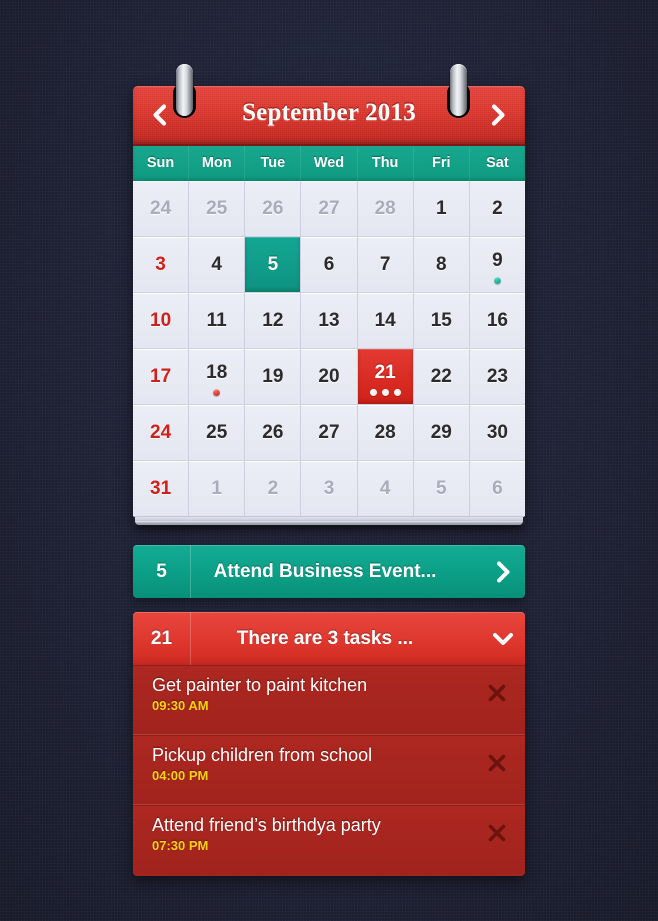 The height and width of the screenshot is (921, 658). I want to click on binder-pin-left, so click(184, 90).